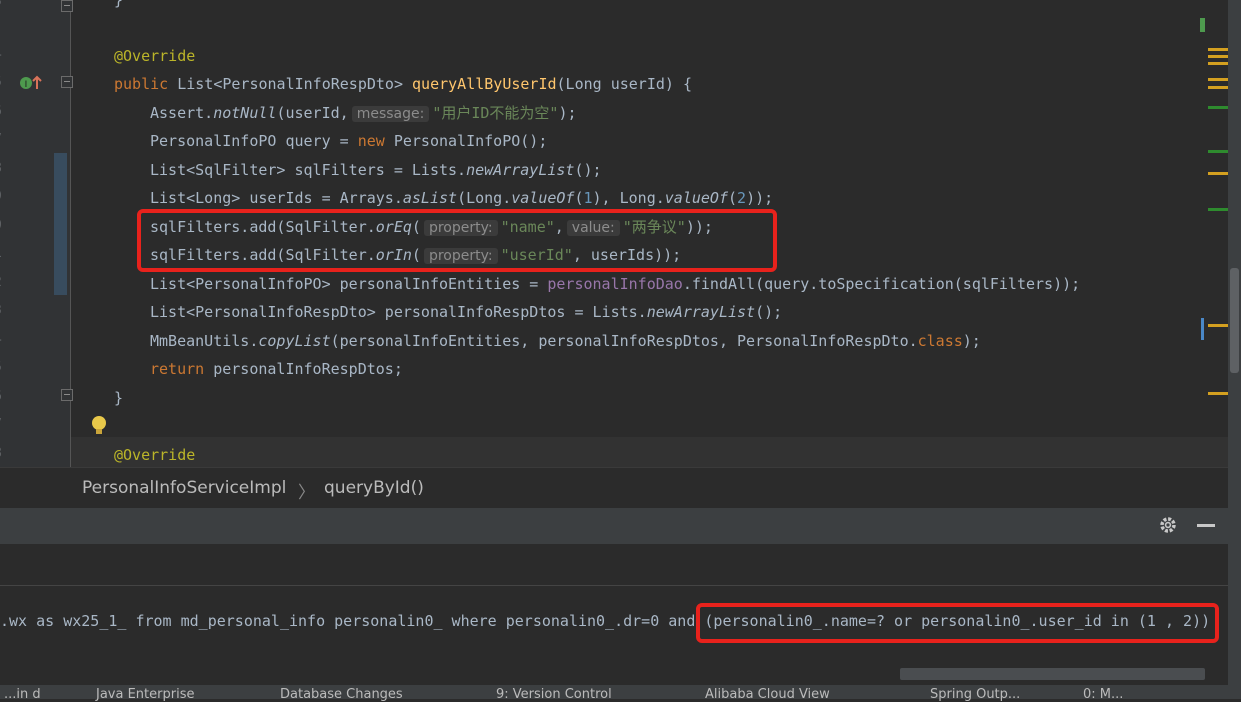 The width and height of the screenshot is (1241, 702). I want to click on caret-line-highlight, so click(649, 452).